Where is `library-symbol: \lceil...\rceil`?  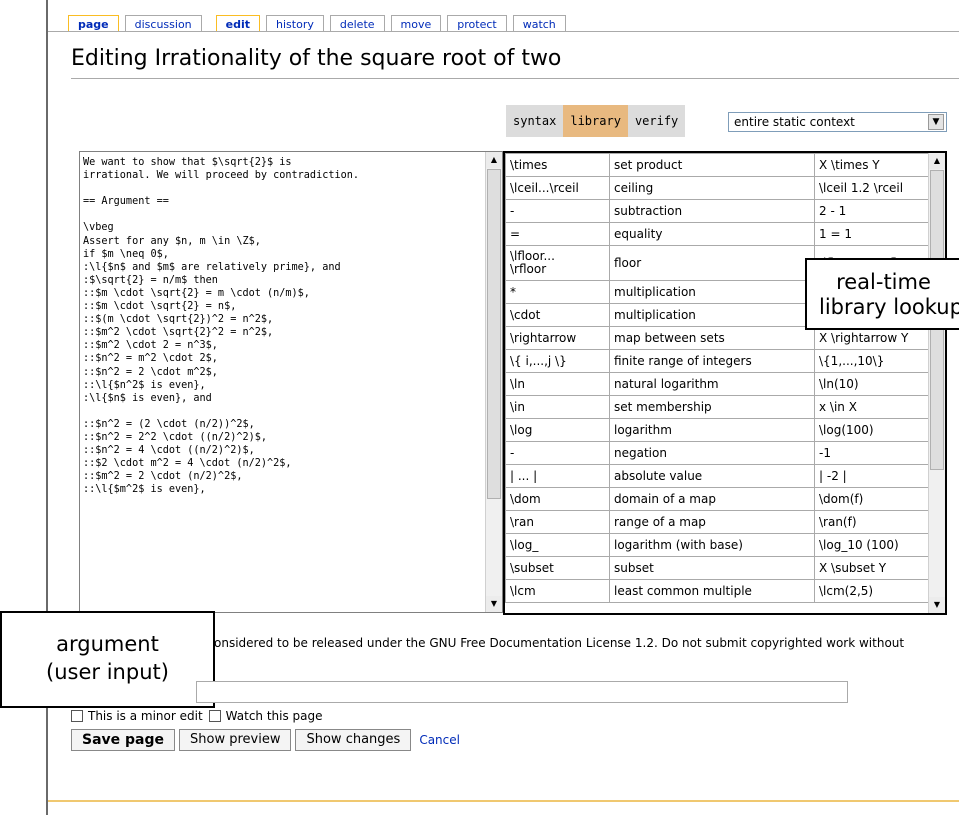 library-symbol: \lceil...\rceil is located at coordinates (557, 188).